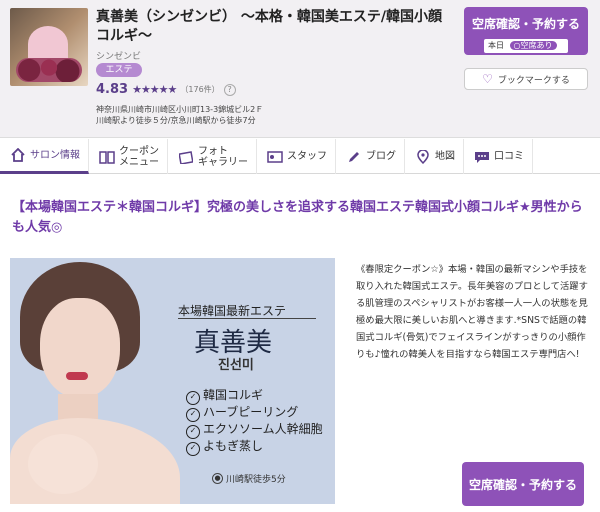  I want to click on tab-blog: ブログ, so click(370, 156).